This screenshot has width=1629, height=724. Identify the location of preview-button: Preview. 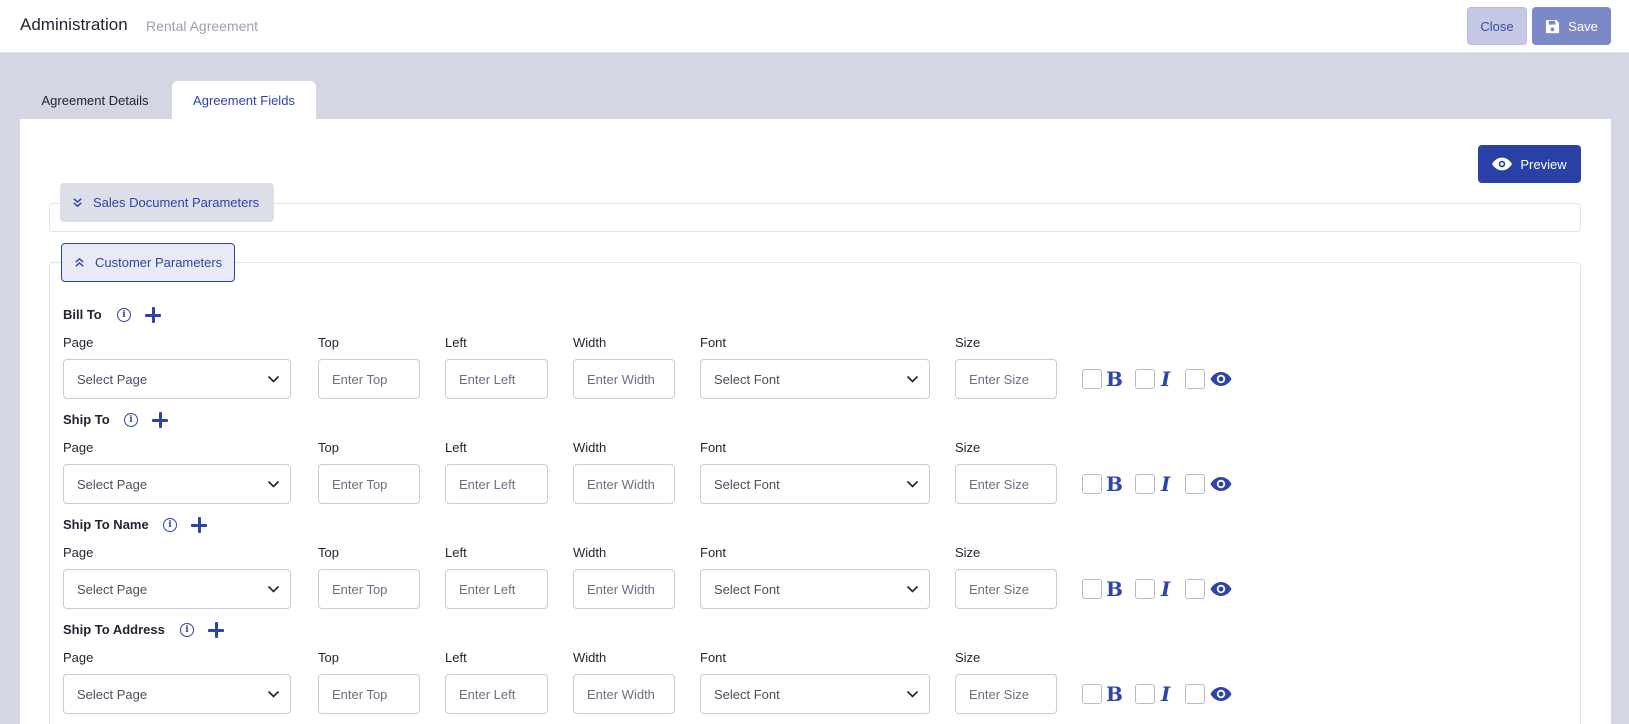
(1529, 164).